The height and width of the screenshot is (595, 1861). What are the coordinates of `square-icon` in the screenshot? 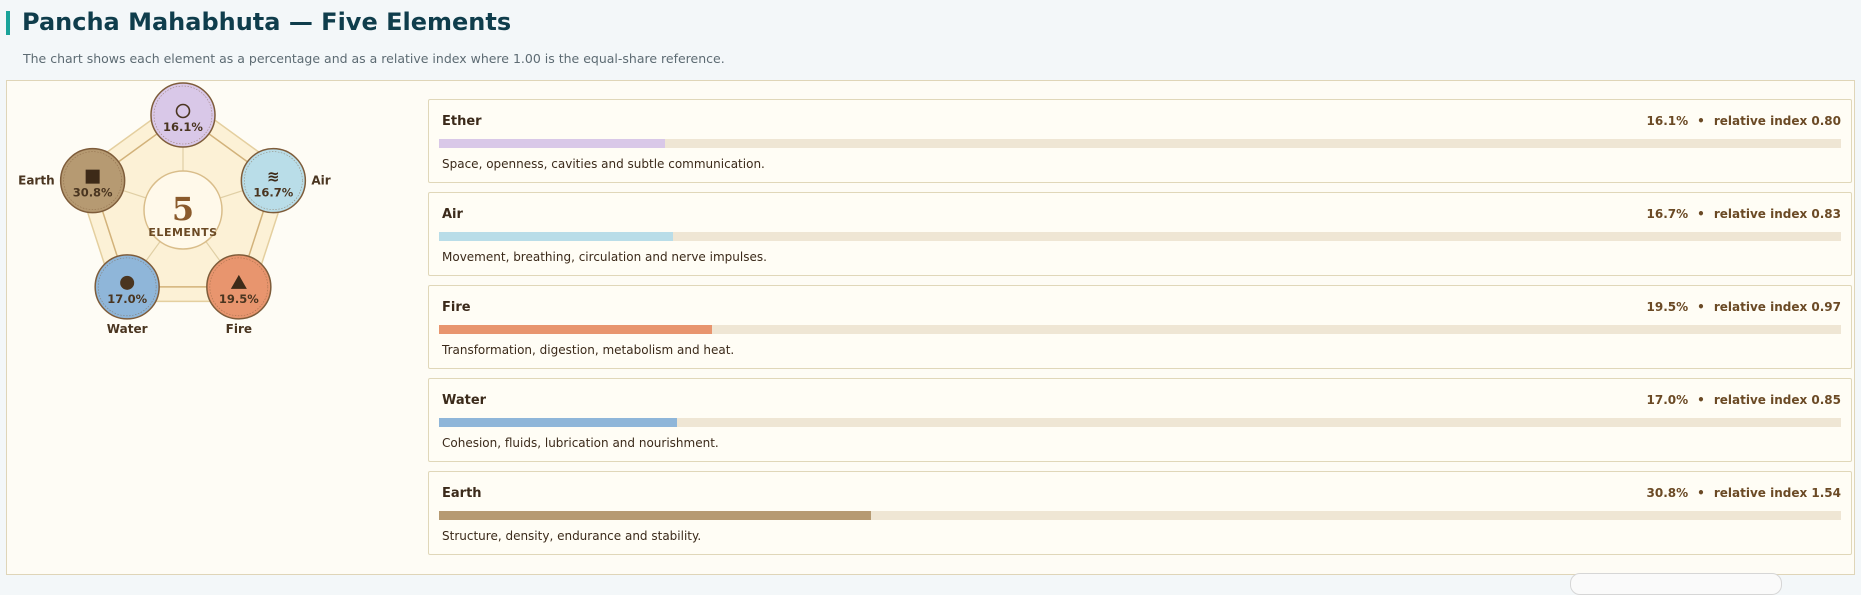 It's located at (92, 176).